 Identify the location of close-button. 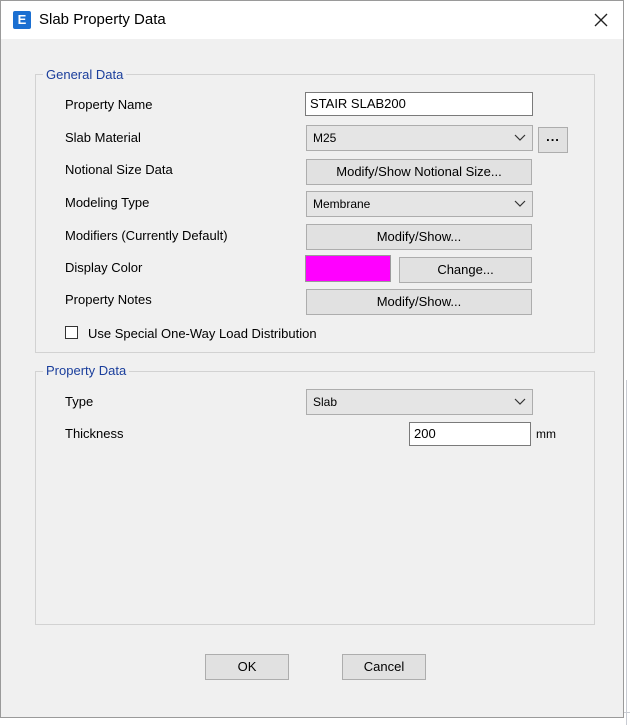
(601, 20).